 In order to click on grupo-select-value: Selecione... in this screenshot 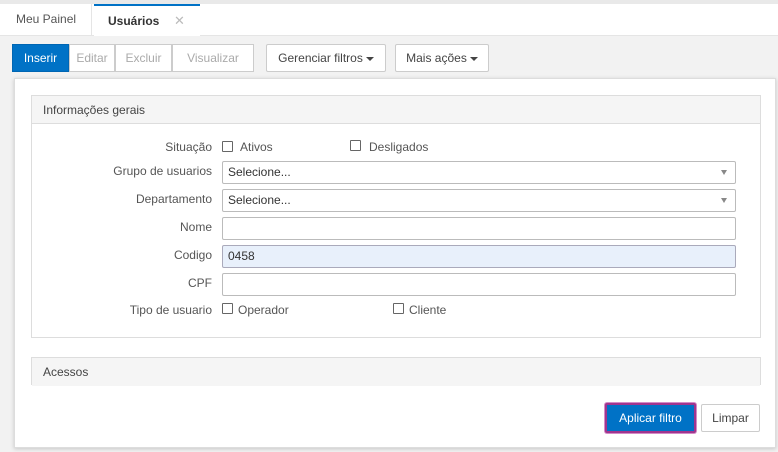, I will do `click(259, 172)`.